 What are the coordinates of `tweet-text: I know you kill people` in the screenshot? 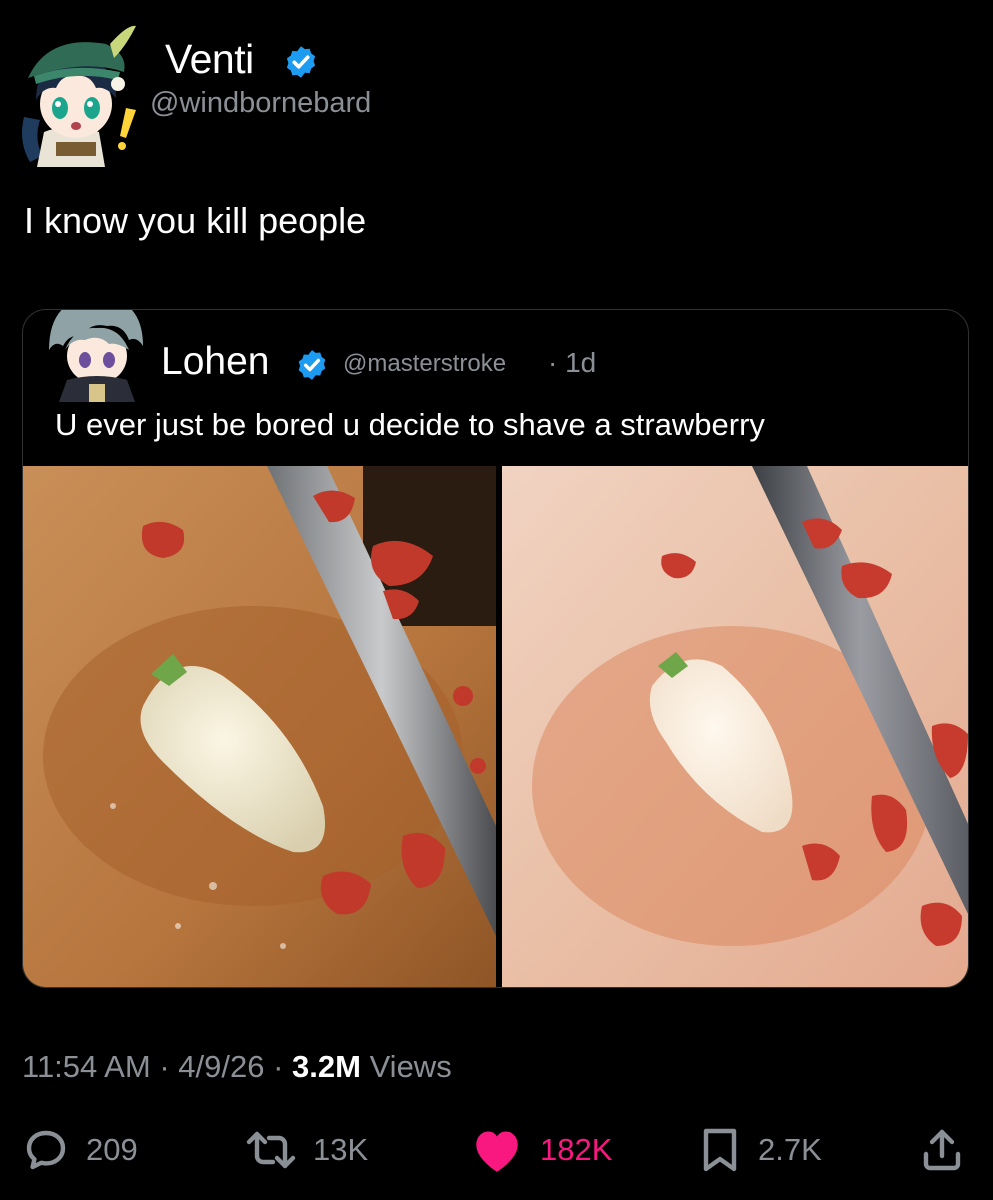 It's located at (195, 220).